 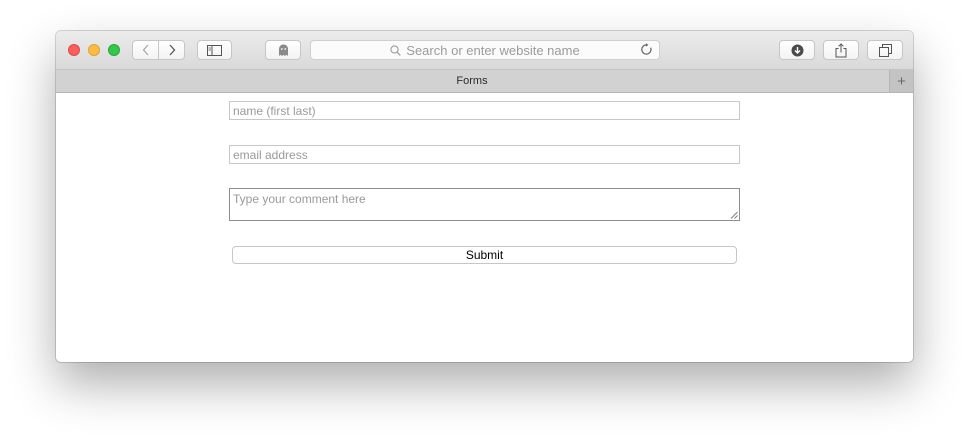 What do you see at coordinates (74, 50) in the screenshot?
I see `close-window-button` at bounding box center [74, 50].